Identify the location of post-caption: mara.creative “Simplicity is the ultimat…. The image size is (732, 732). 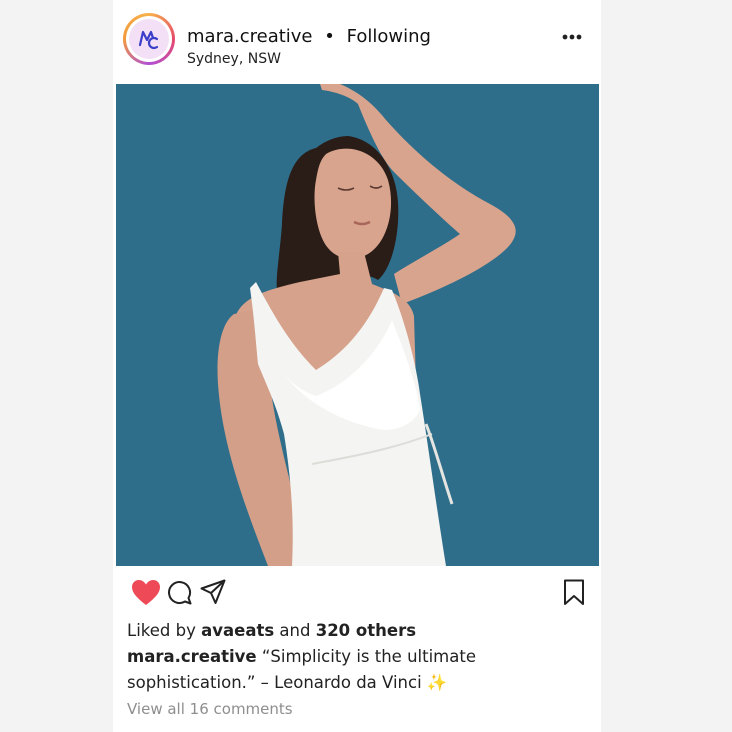
(312, 670).